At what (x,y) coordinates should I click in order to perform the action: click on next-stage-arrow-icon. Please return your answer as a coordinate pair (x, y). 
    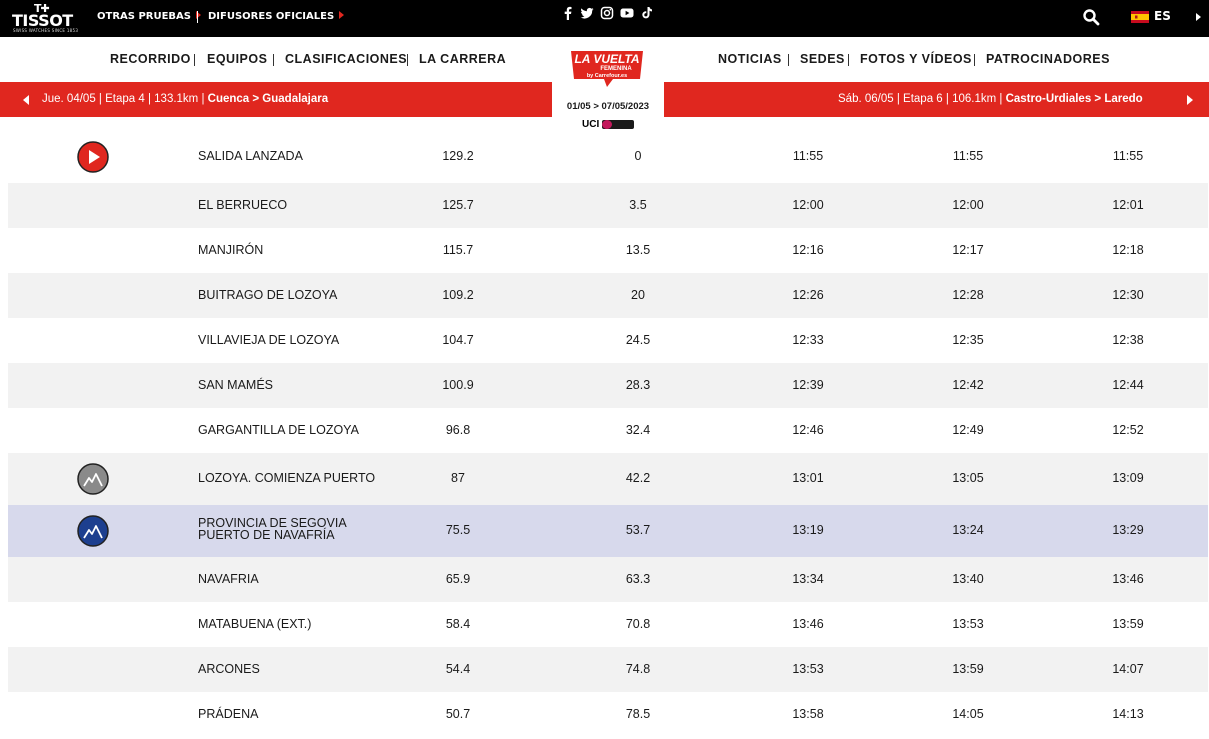
    Looking at the image, I should click on (1190, 100).